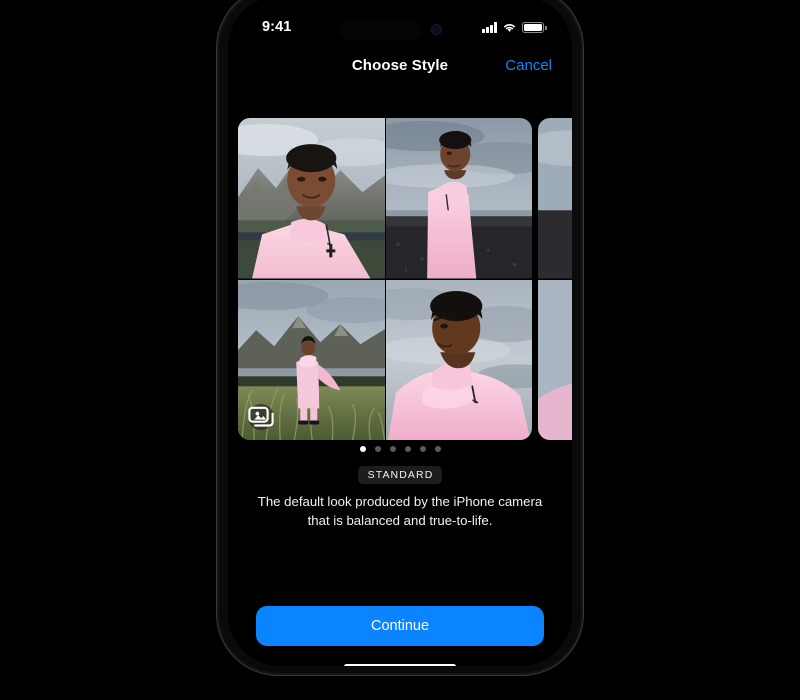 This screenshot has height=700, width=800. Describe the element at coordinates (436, 29) in the screenshot. I see `front-camera-icon` at that location.